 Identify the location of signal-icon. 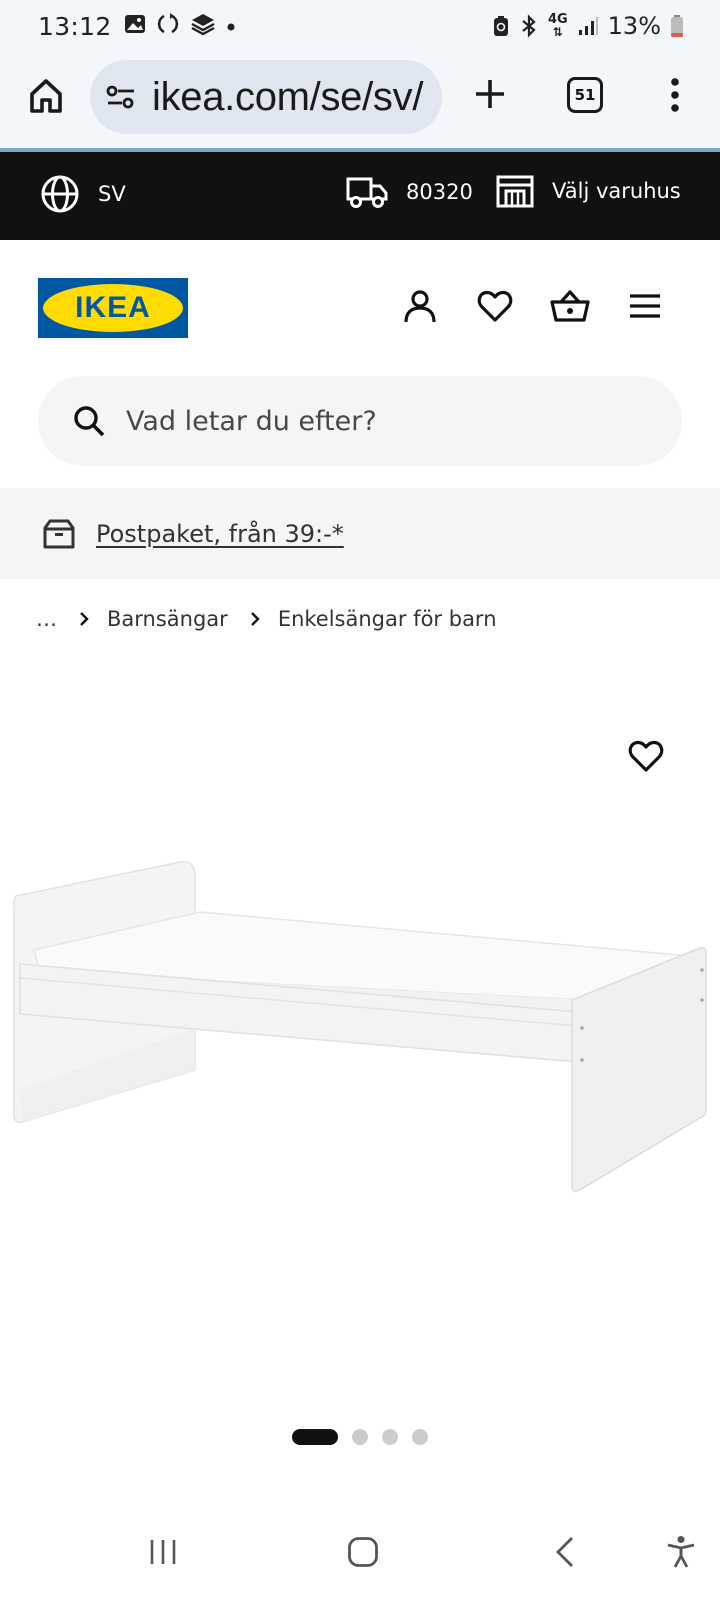
(588, 26).